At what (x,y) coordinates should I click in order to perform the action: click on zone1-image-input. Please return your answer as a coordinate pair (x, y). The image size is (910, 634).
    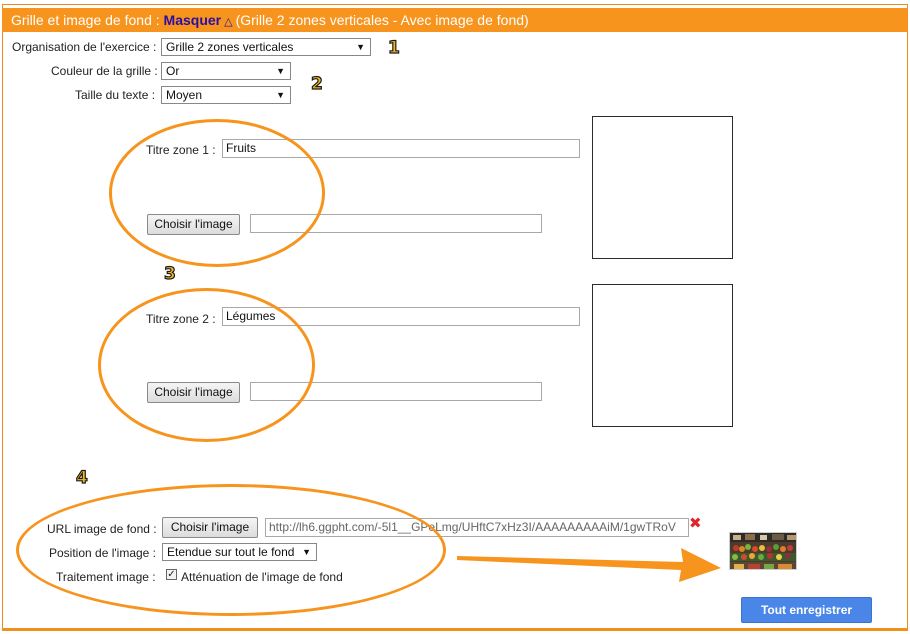
    Looking at the image, I should click on (396, 223).